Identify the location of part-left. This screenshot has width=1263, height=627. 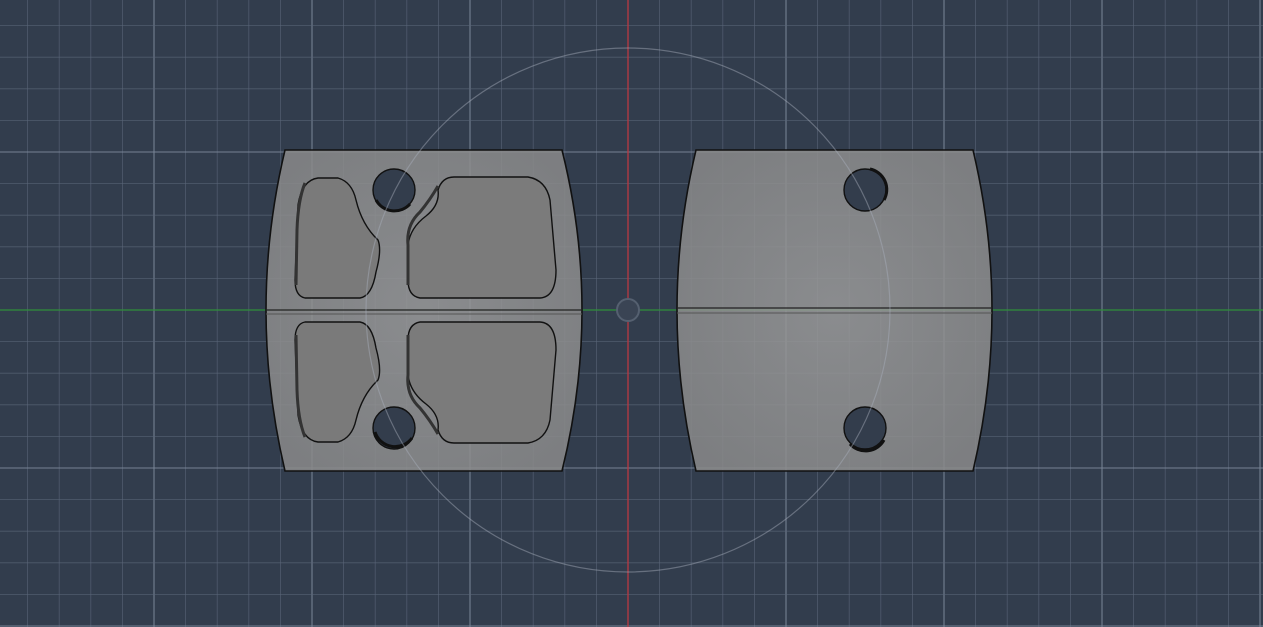
(424, 310).